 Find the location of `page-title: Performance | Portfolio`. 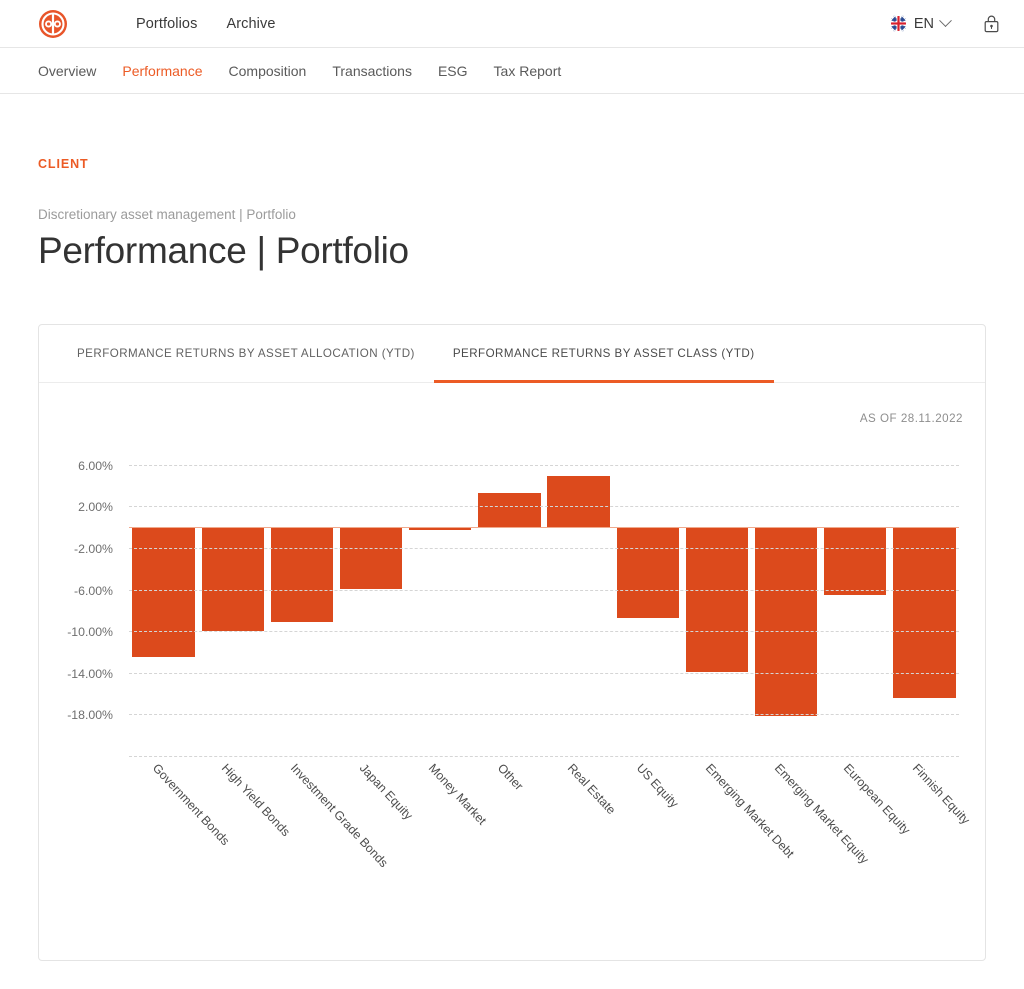

page-title: Performance | Portfolio is located at coordinates (223, 250).